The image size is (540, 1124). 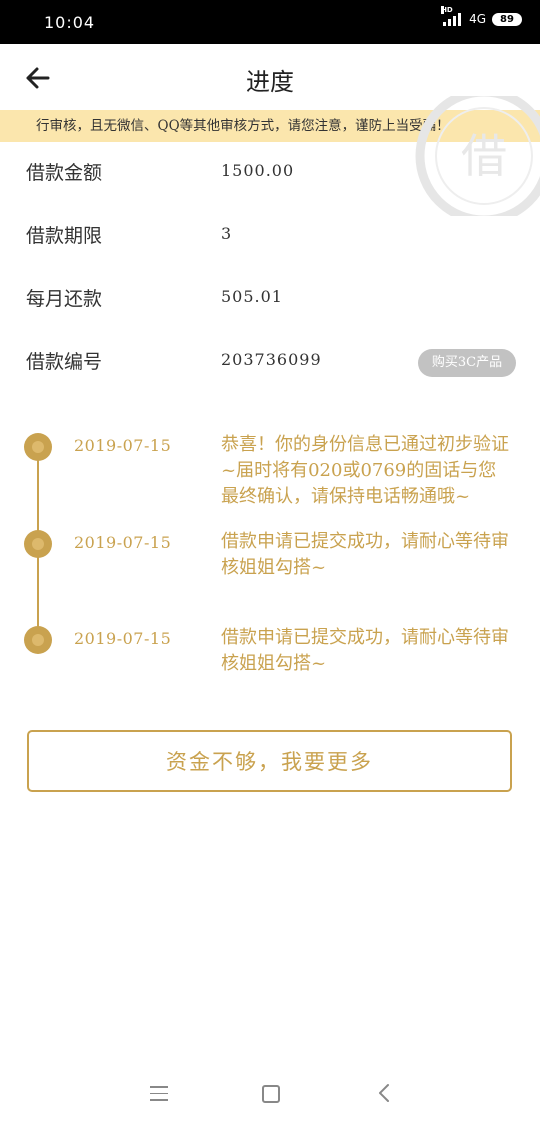 I want to click on buy-3c-products-button: 购买3C产品, so click(x=467, y=363).